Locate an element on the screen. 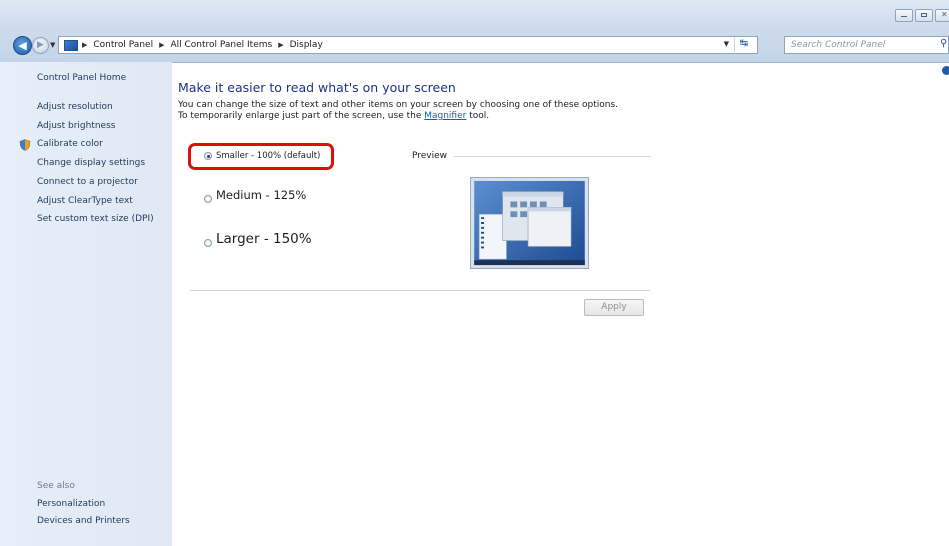  sidebar-item-adjust-brightness: Adjust brightness is located at coordinates (76, 126).